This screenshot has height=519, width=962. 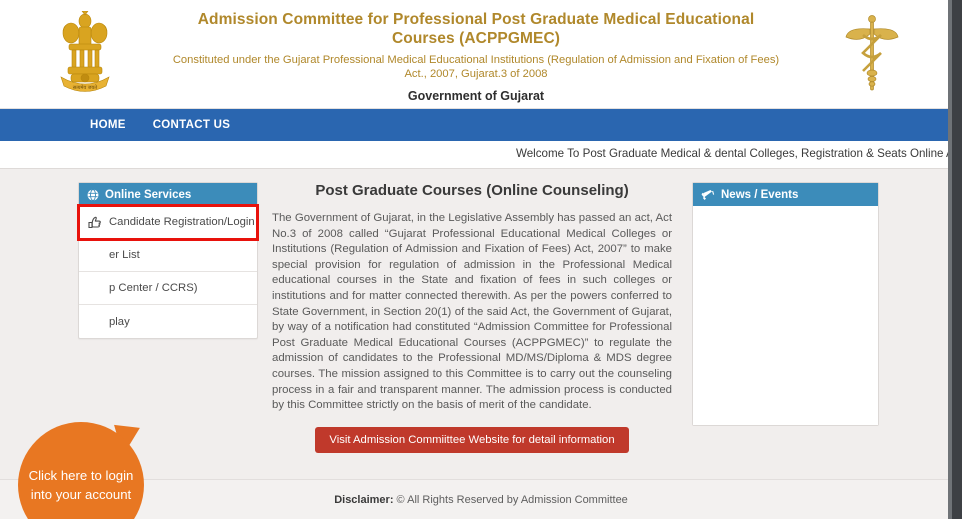 I want to click on online-services-panel-header: Online Services, so click(x=168, y=194).